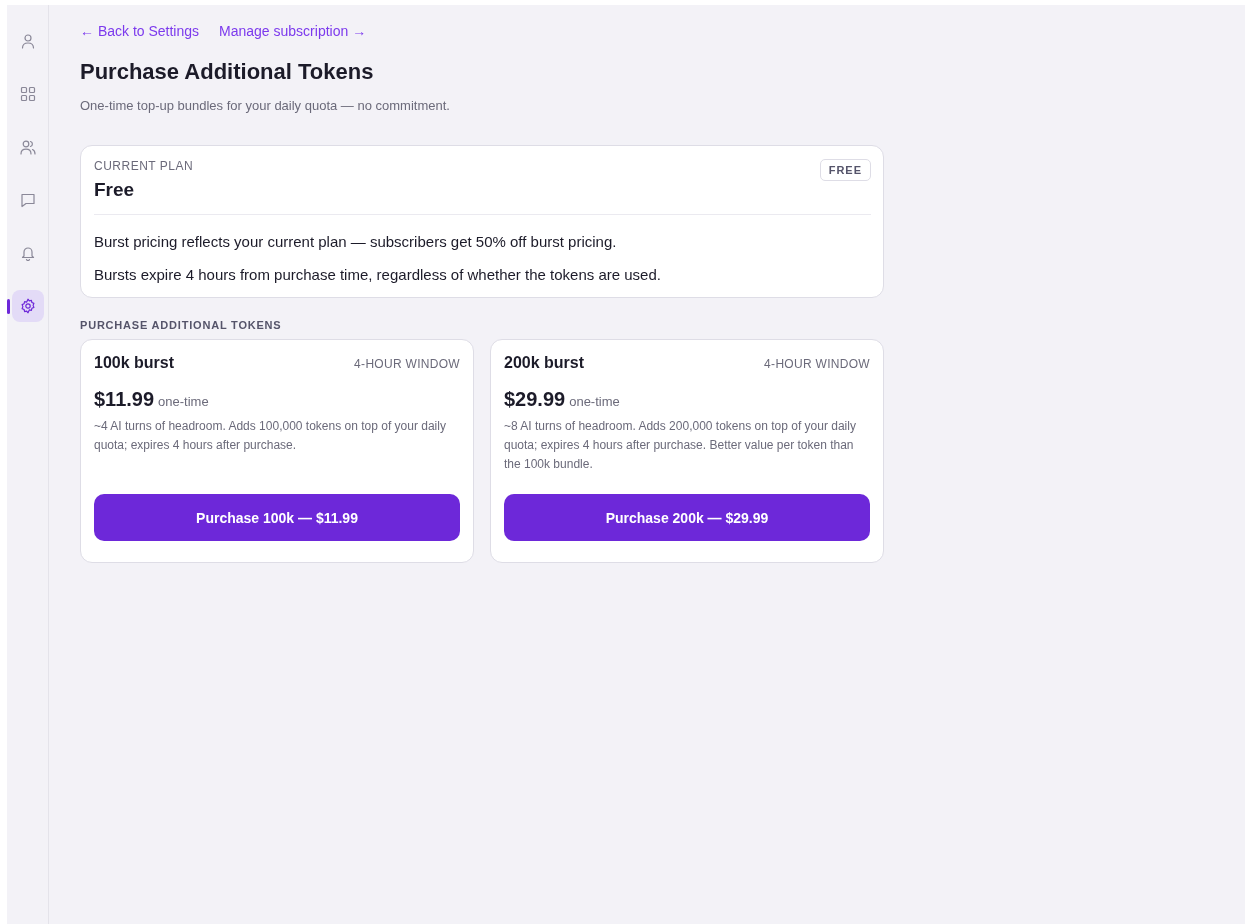 Image resolution: width=1252 pixels, height=924 pixels. Describe the element at coordinates (181, 325) in the screenshot. I see `section-title: PURCHASE ADDITIONAL TOKENS` at that location.